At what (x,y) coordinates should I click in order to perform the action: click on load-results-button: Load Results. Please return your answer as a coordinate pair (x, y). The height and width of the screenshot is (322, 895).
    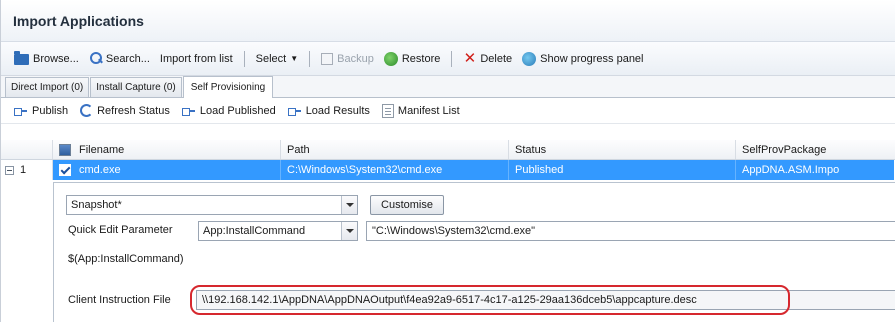
    Looking at the image, I should click on (329, 111).